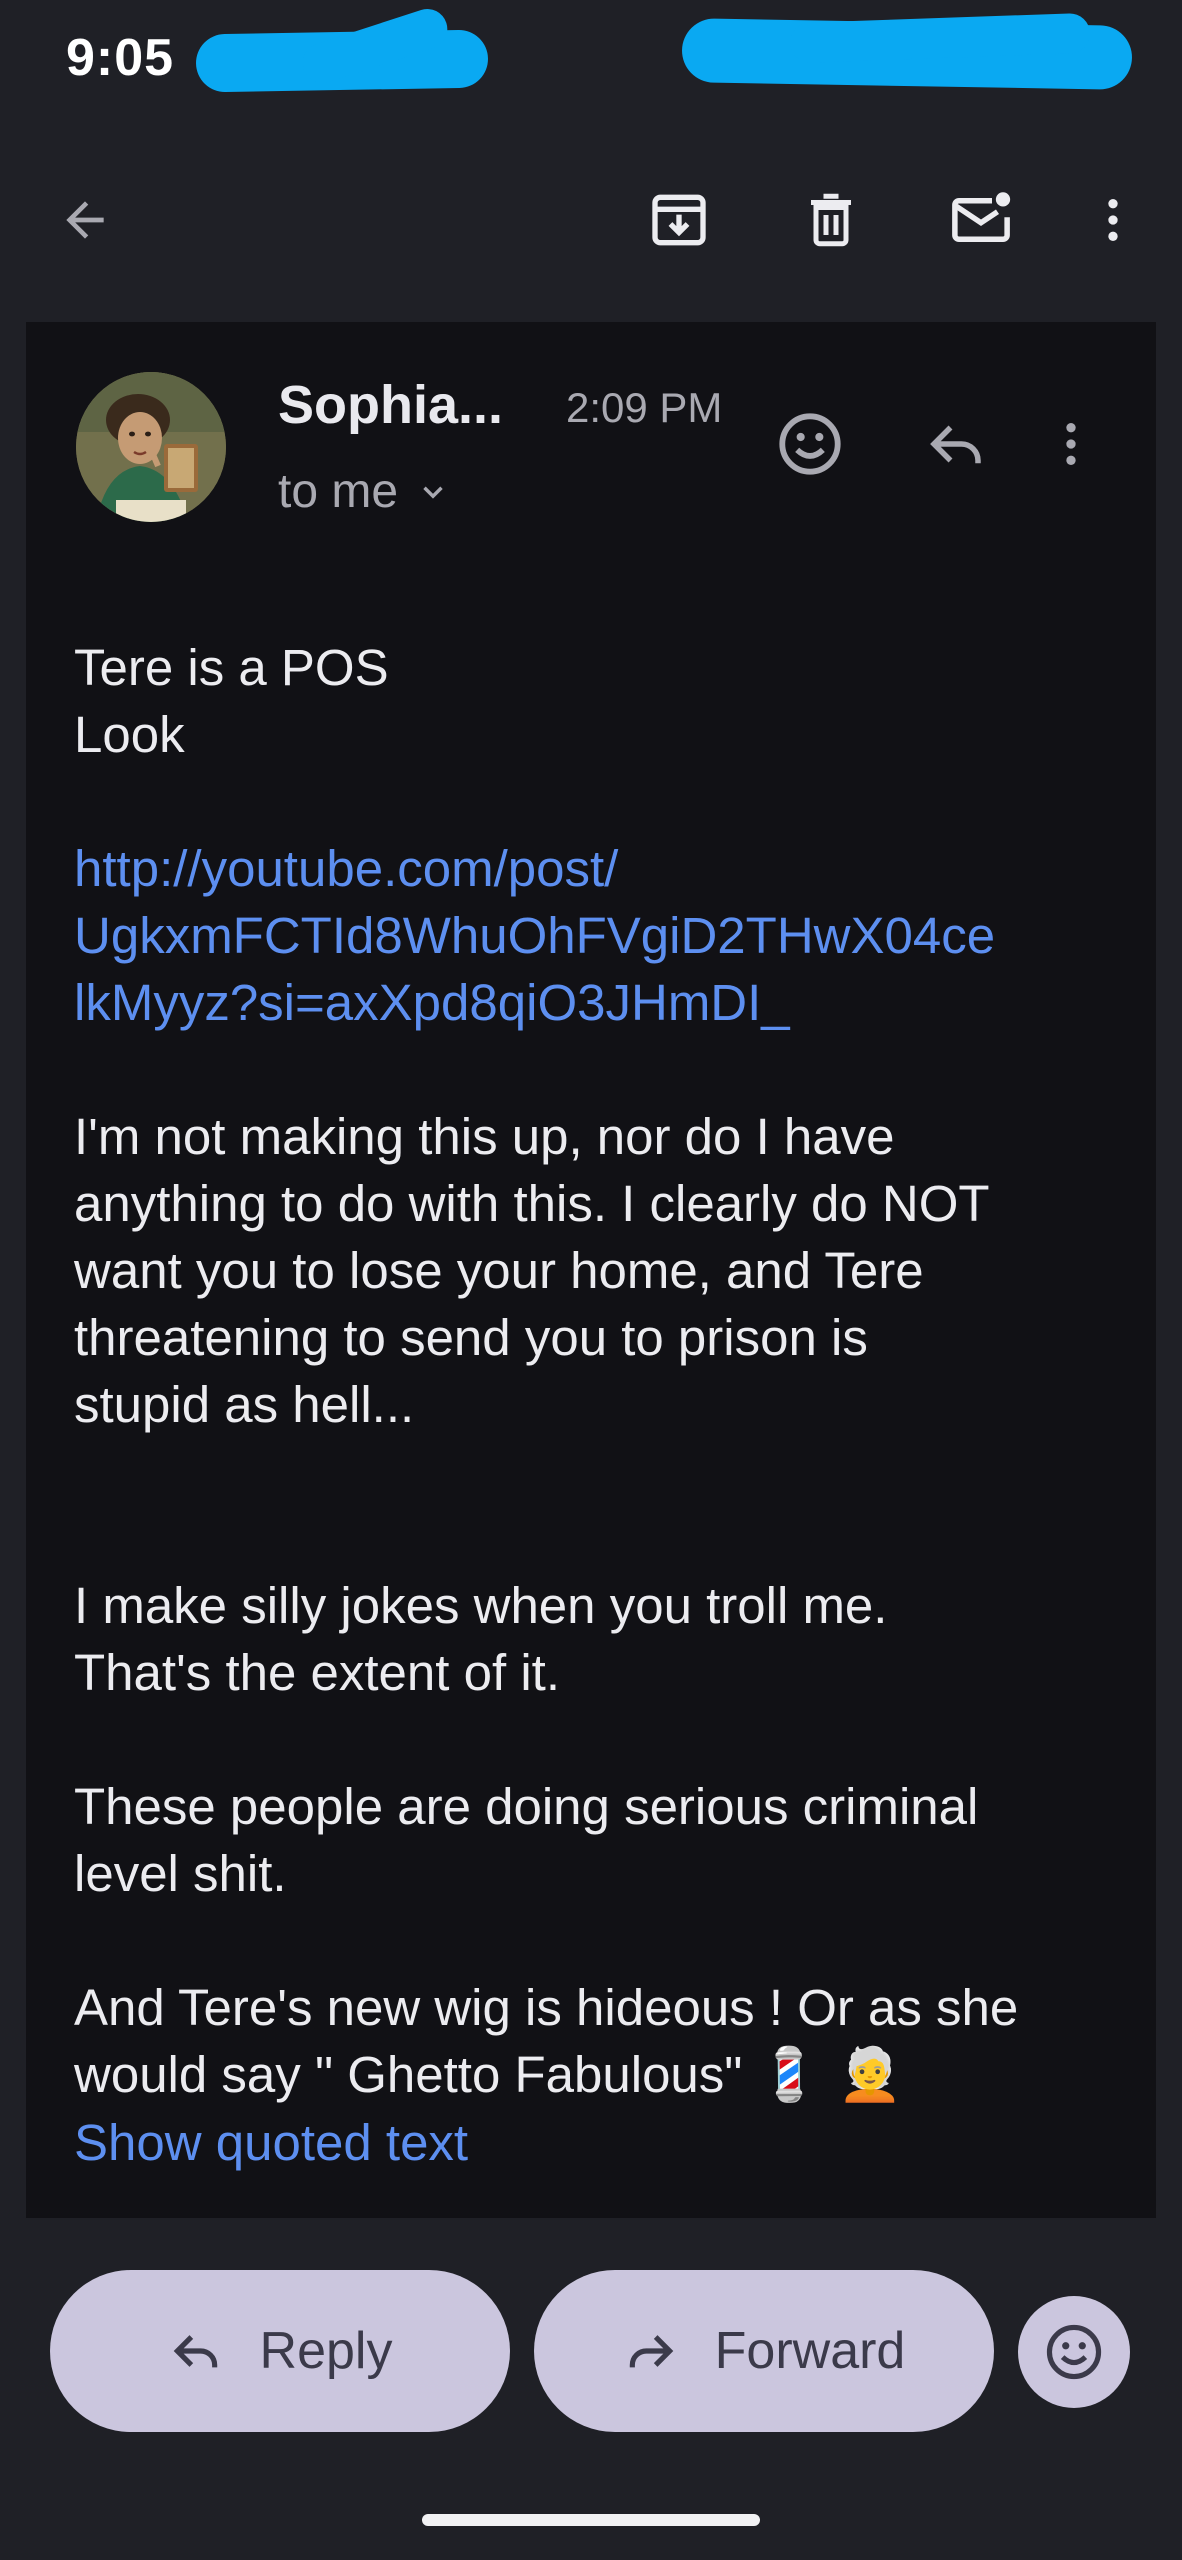  What do you see at coordinates (526, 1806) in the screenshot?
I see `body-line: These people are doing serious criminal` at bounding box center [526, 1806].